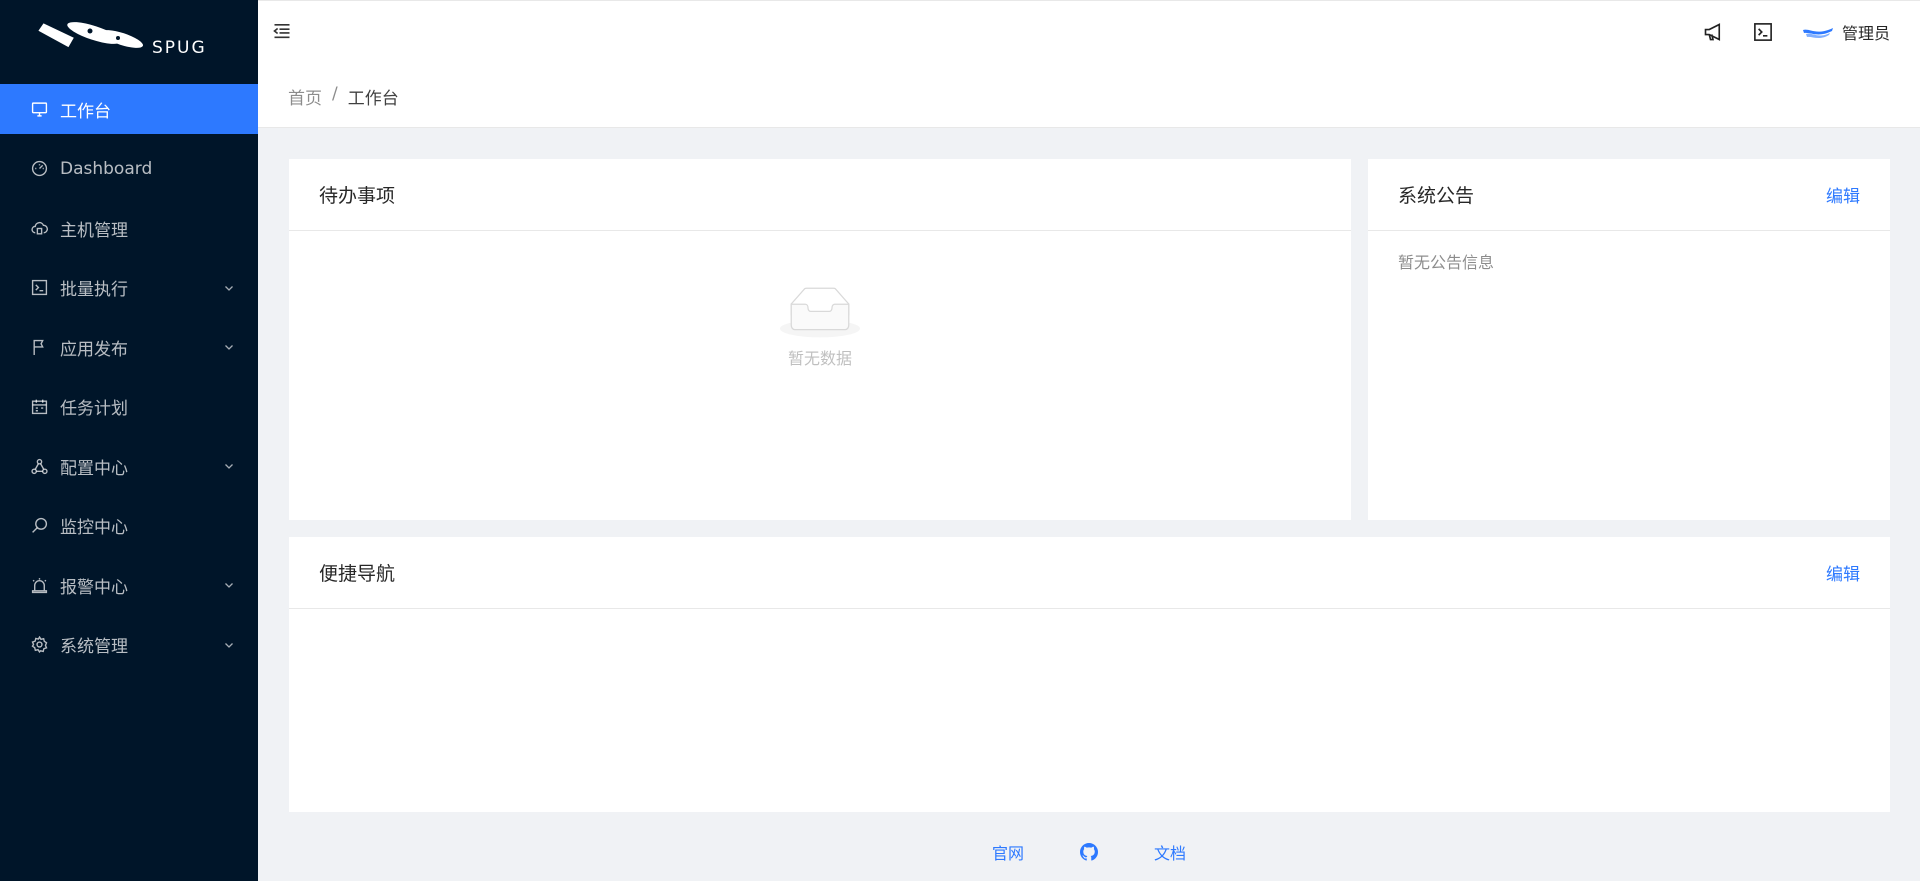  Describe the element at coordinates (39, 645) in the screenshot. I see `setting-icon` at that location.